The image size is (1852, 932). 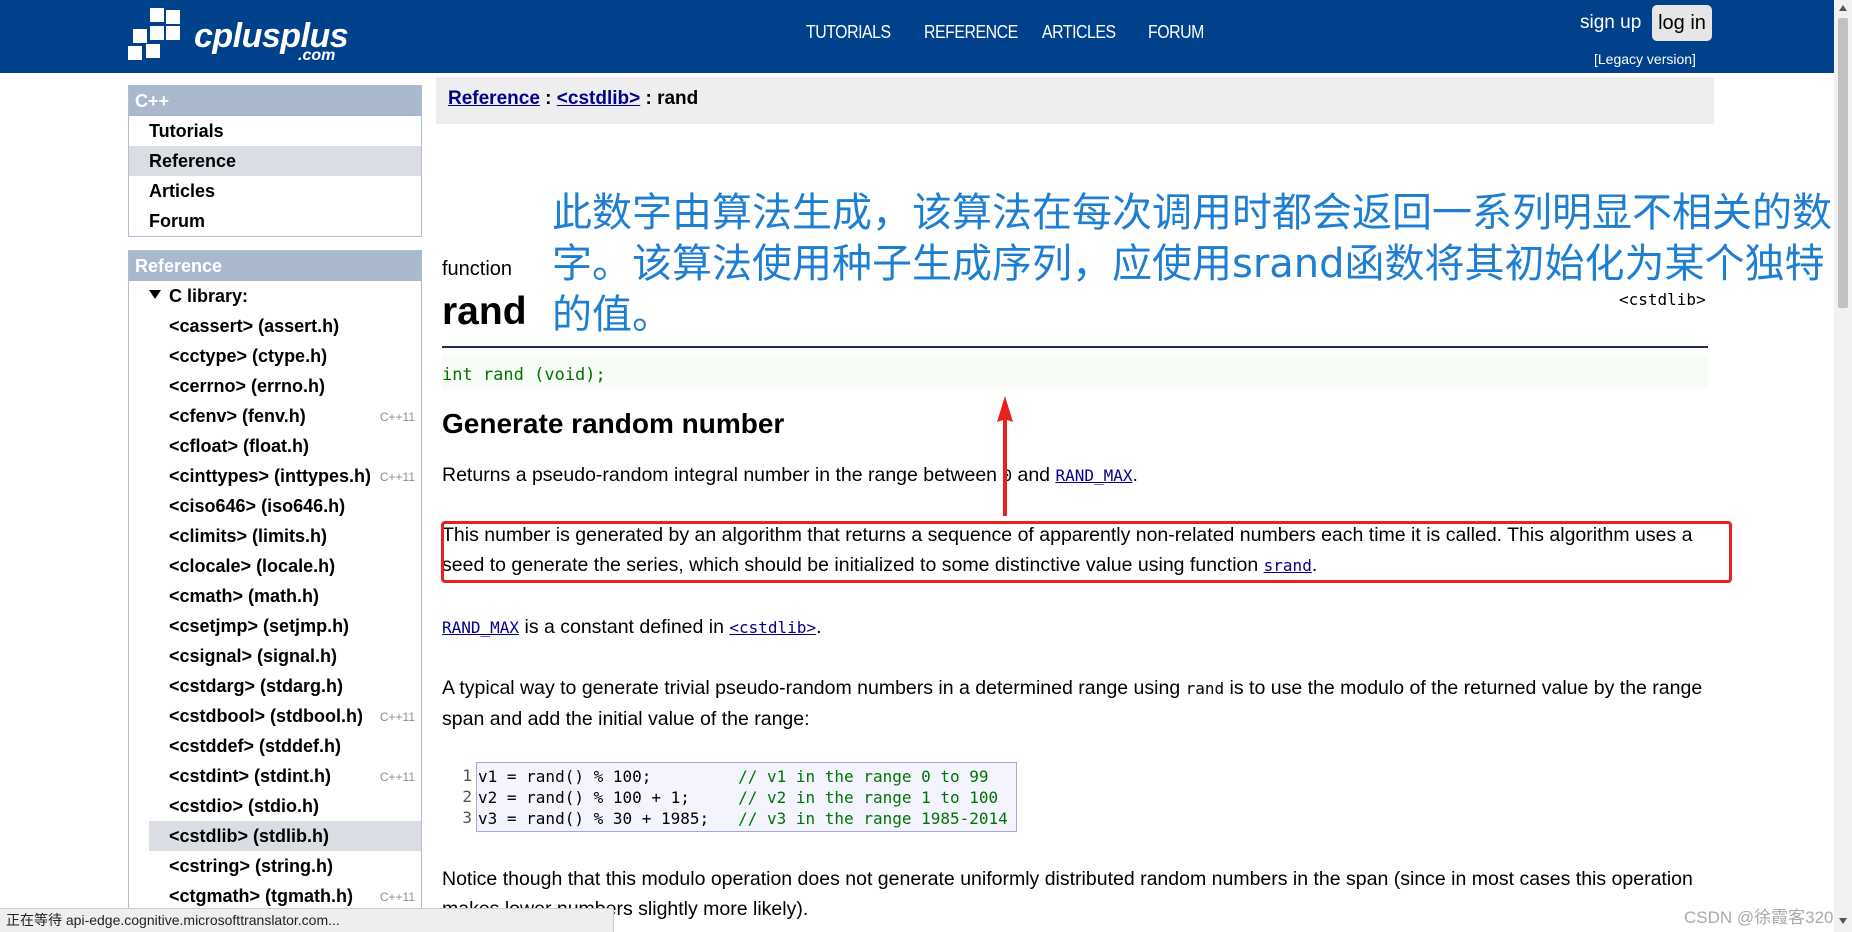 What do you see at coordinates (252, 566) in the screenshot?
I see `library-item-label: <clocale> (locale.h)` at bounding box center [252, 566].